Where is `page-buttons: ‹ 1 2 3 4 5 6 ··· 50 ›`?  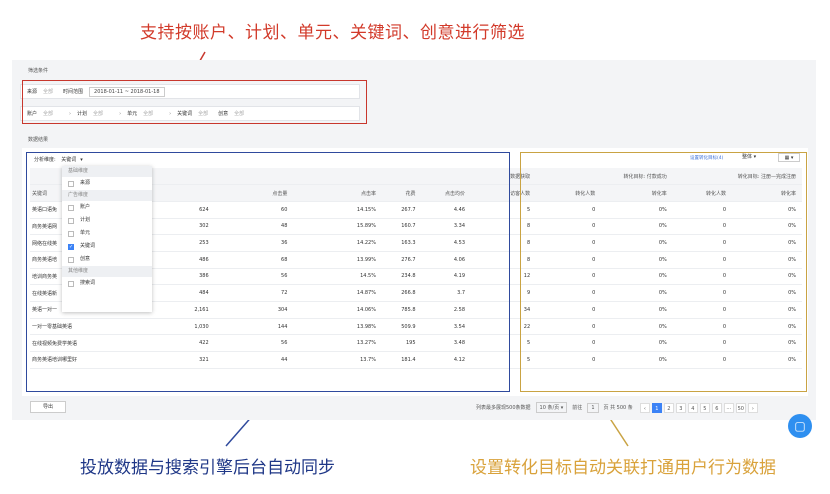 page-buttons: ‹ 1 2 3 4 5 6 ··· 50 › is located at coordinates (698, 407).